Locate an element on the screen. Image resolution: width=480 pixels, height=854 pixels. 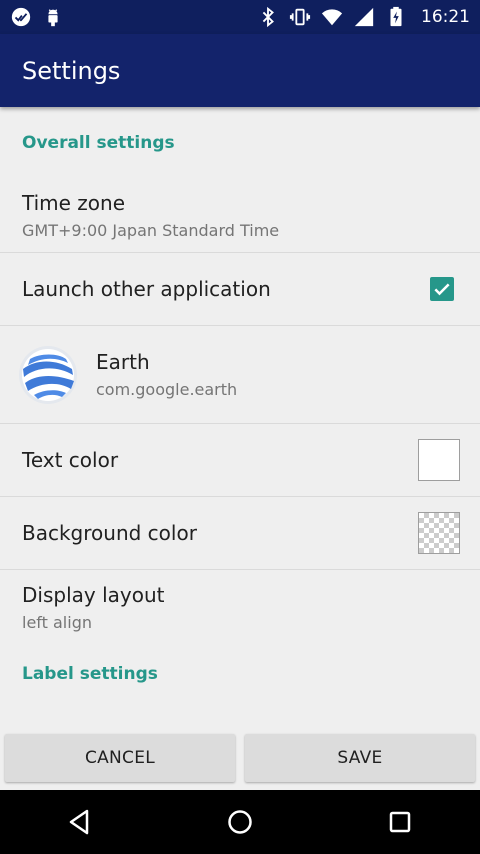
signal-icon is located at coordinates (364, 17).